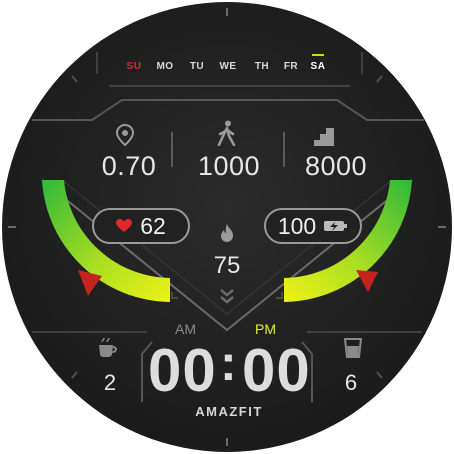 The height and width of the screenshot is (454, 454). Describe the element at coordinates (227, 233) in the screenshot. I see `flame-icon` at that location.